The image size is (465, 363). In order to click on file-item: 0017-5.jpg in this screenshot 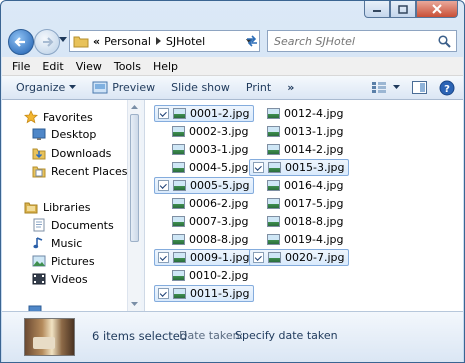, I will do `click(298, 203)`.